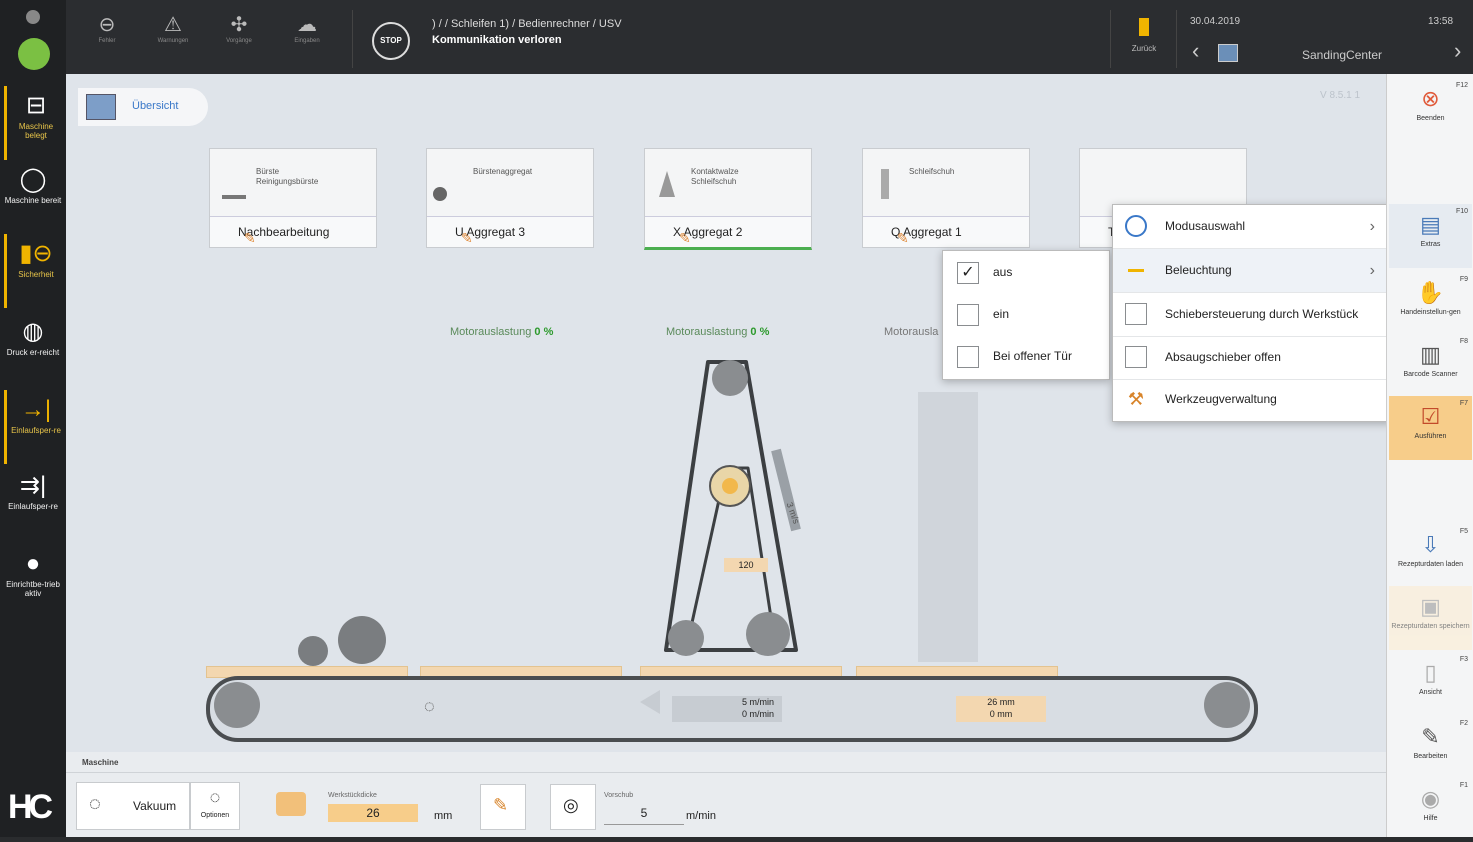  Describe the element at coordinates (362, 640) in the screenshot. I see `faded-roller` at that location.